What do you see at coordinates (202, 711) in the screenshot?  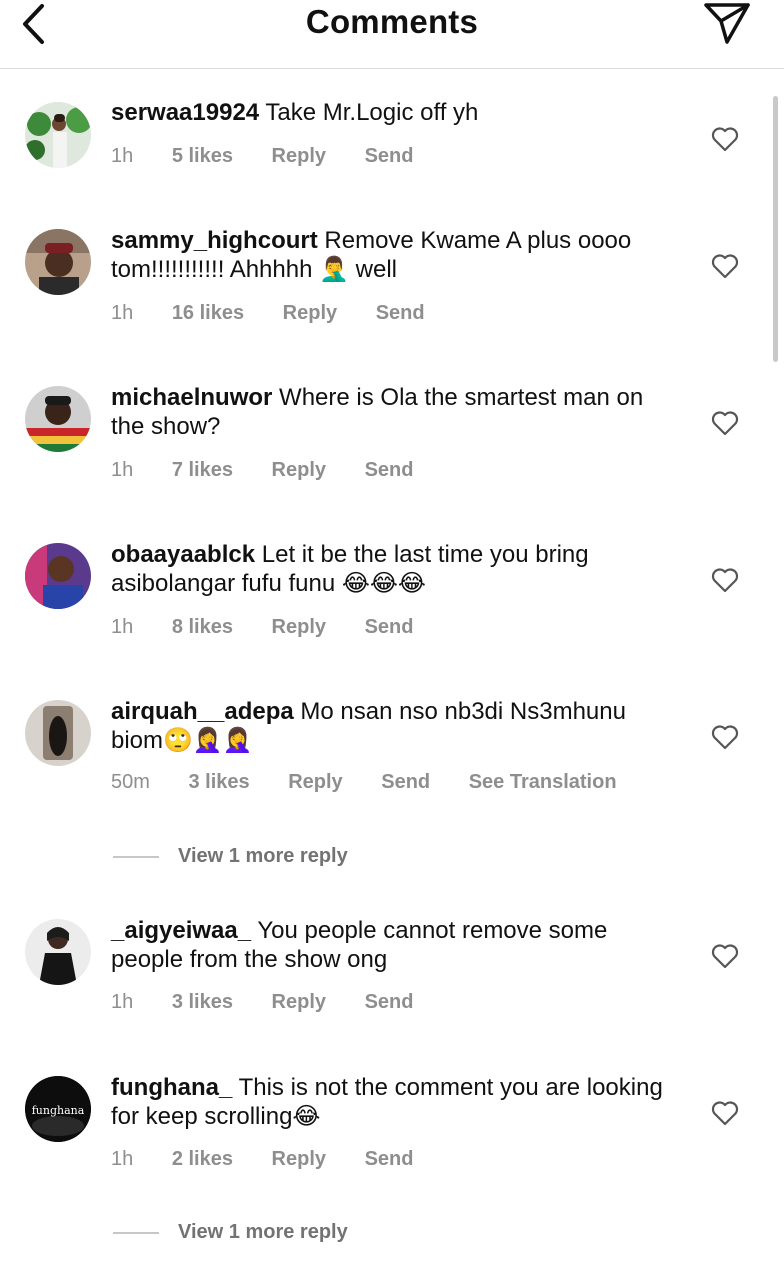 I see `comment-username: airquah__adepa` at bounding box center [202, 711].